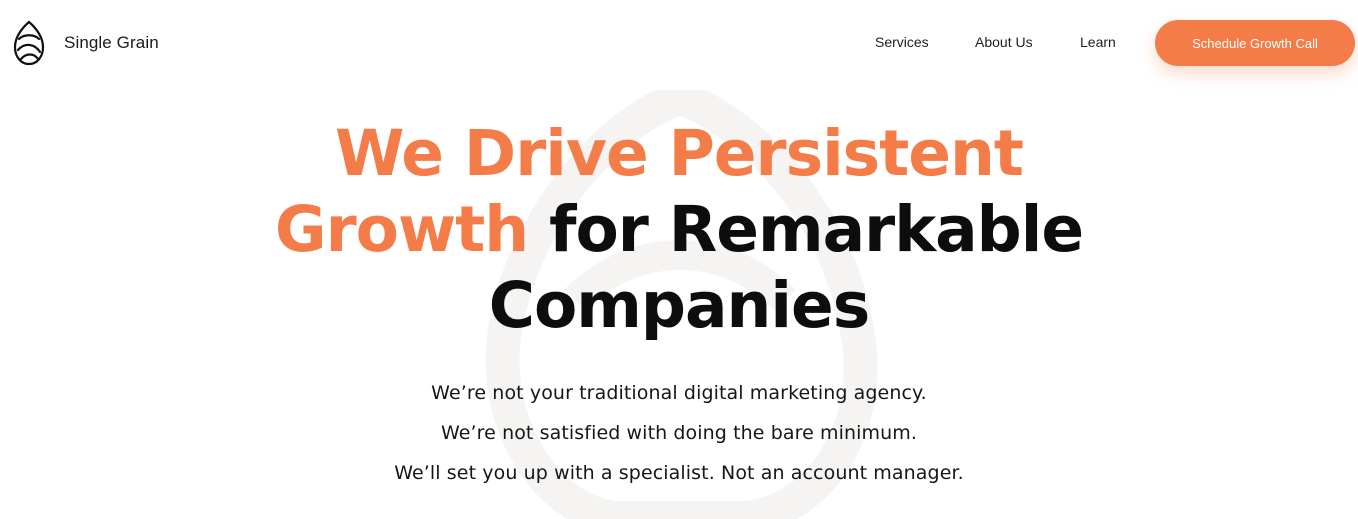 Image resolution: width=1358 pixels, height=519 pixels. What do you see at coordinates (1004, 42) in the screenshot?
I see `nav-about-us-link: About Us` at bounding box center [1004, 42].